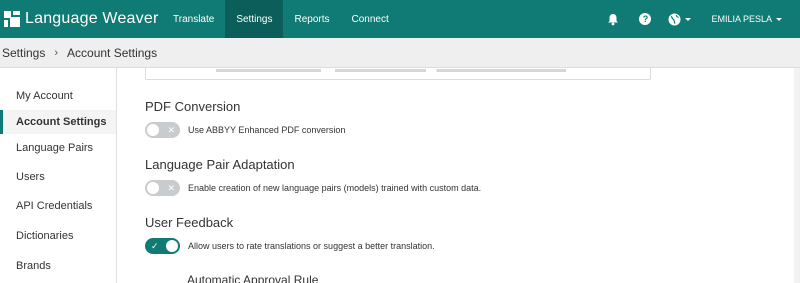  What do you see at coordinates (58, 206) in the screenshot?
I see `sidebar-item-api-credentials: API Credentials` at bounding box center [58, 206].